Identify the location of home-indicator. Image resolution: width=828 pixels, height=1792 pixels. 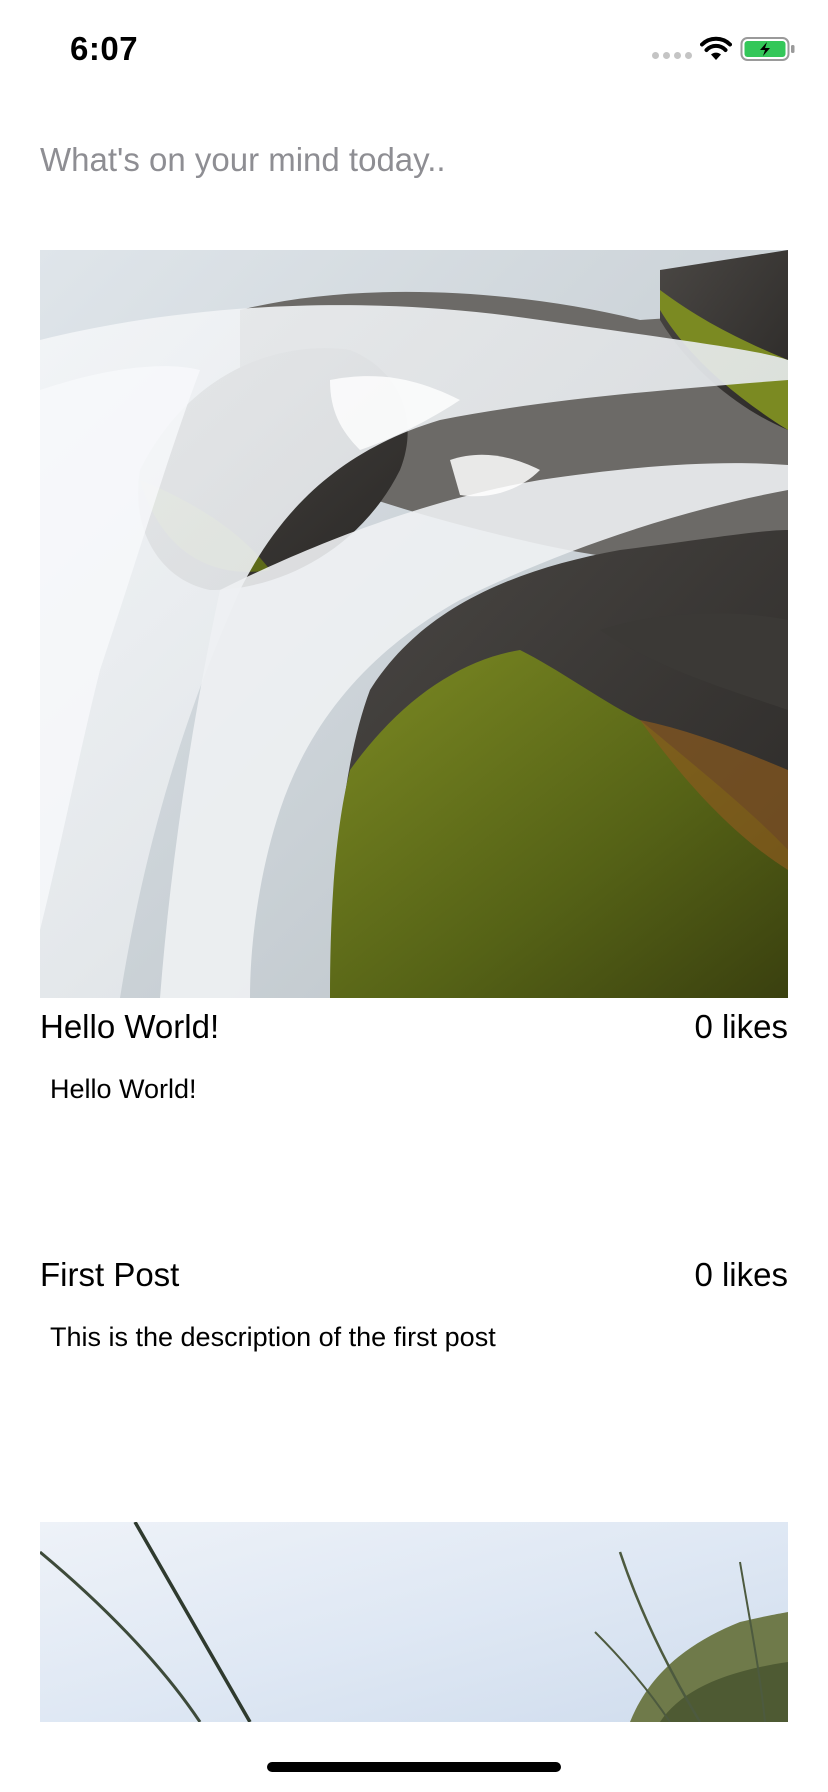
(414, 1767).